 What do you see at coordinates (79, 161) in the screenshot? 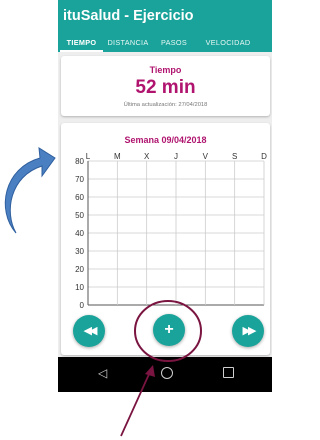
I see `y-tick-label: 80` at bounding box center [79, 161].